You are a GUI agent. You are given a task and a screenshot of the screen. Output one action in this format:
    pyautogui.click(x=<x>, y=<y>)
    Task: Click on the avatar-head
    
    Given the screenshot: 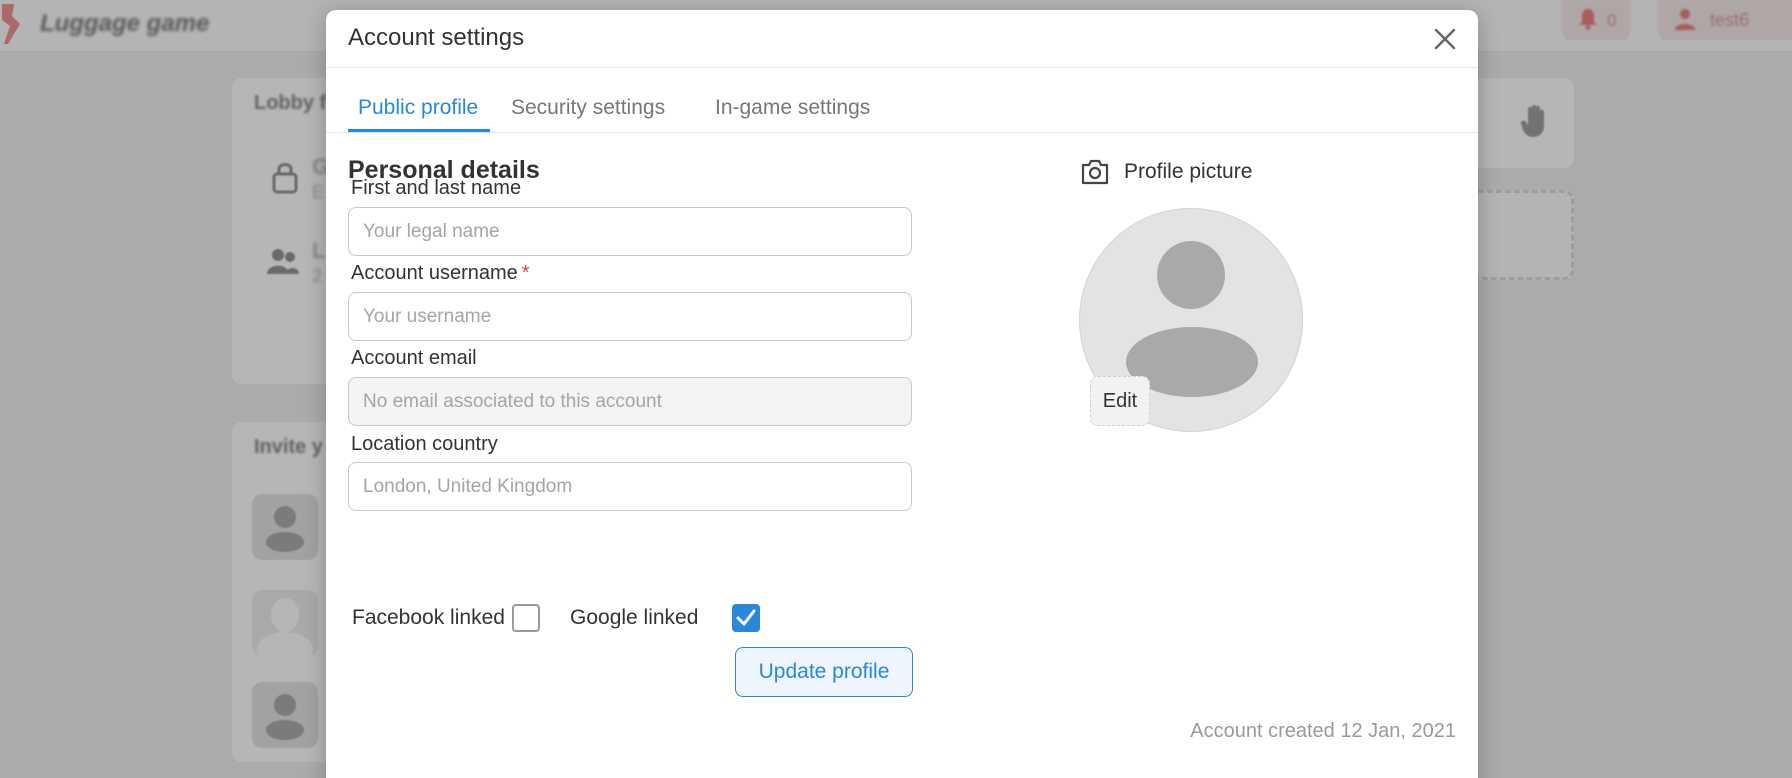 What is the action you would take?
    pyautogui.click(x=1191, y=275)
    